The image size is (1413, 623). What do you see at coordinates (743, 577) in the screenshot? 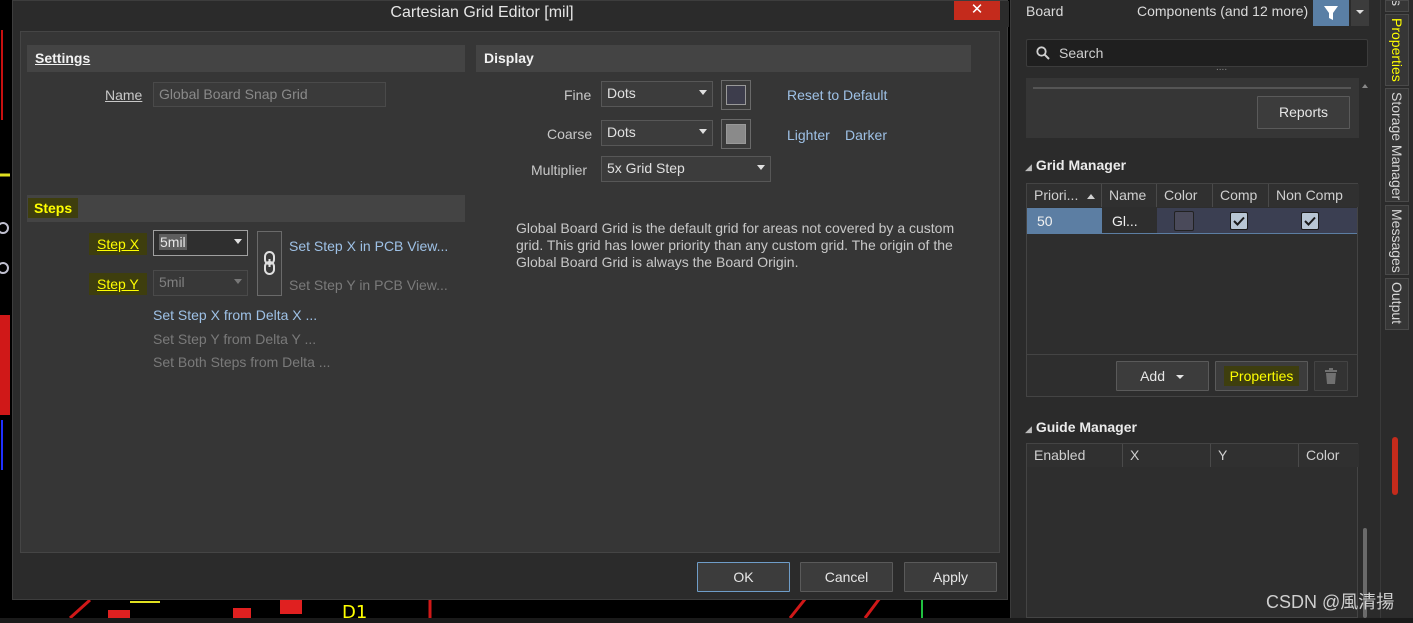
I see `ok-button: OK` at bounding box center [743, 577].